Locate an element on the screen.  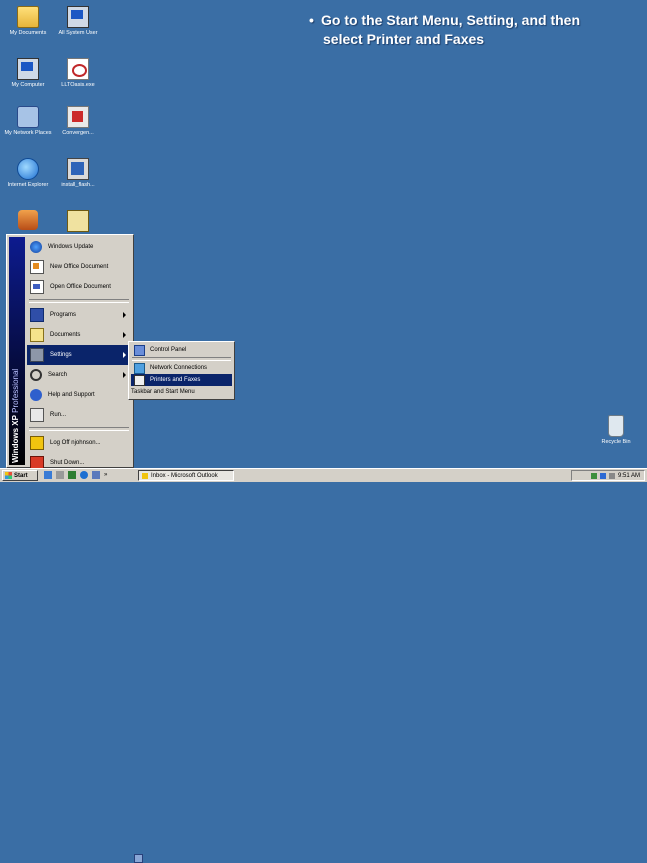
start-menu-banner: Windows XP Professional is located at coordinates (17, 351).